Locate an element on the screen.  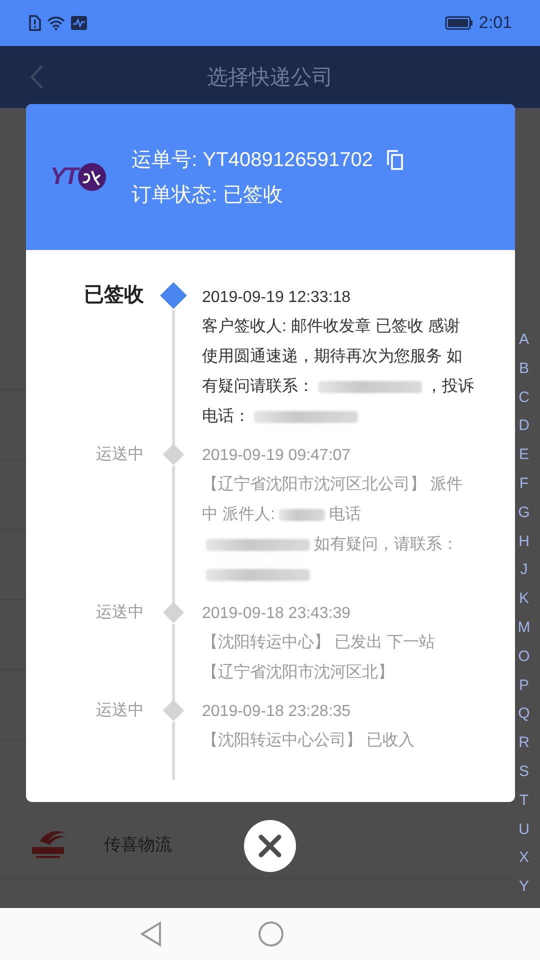
index-letter: D is located at coordinates (524, 427).